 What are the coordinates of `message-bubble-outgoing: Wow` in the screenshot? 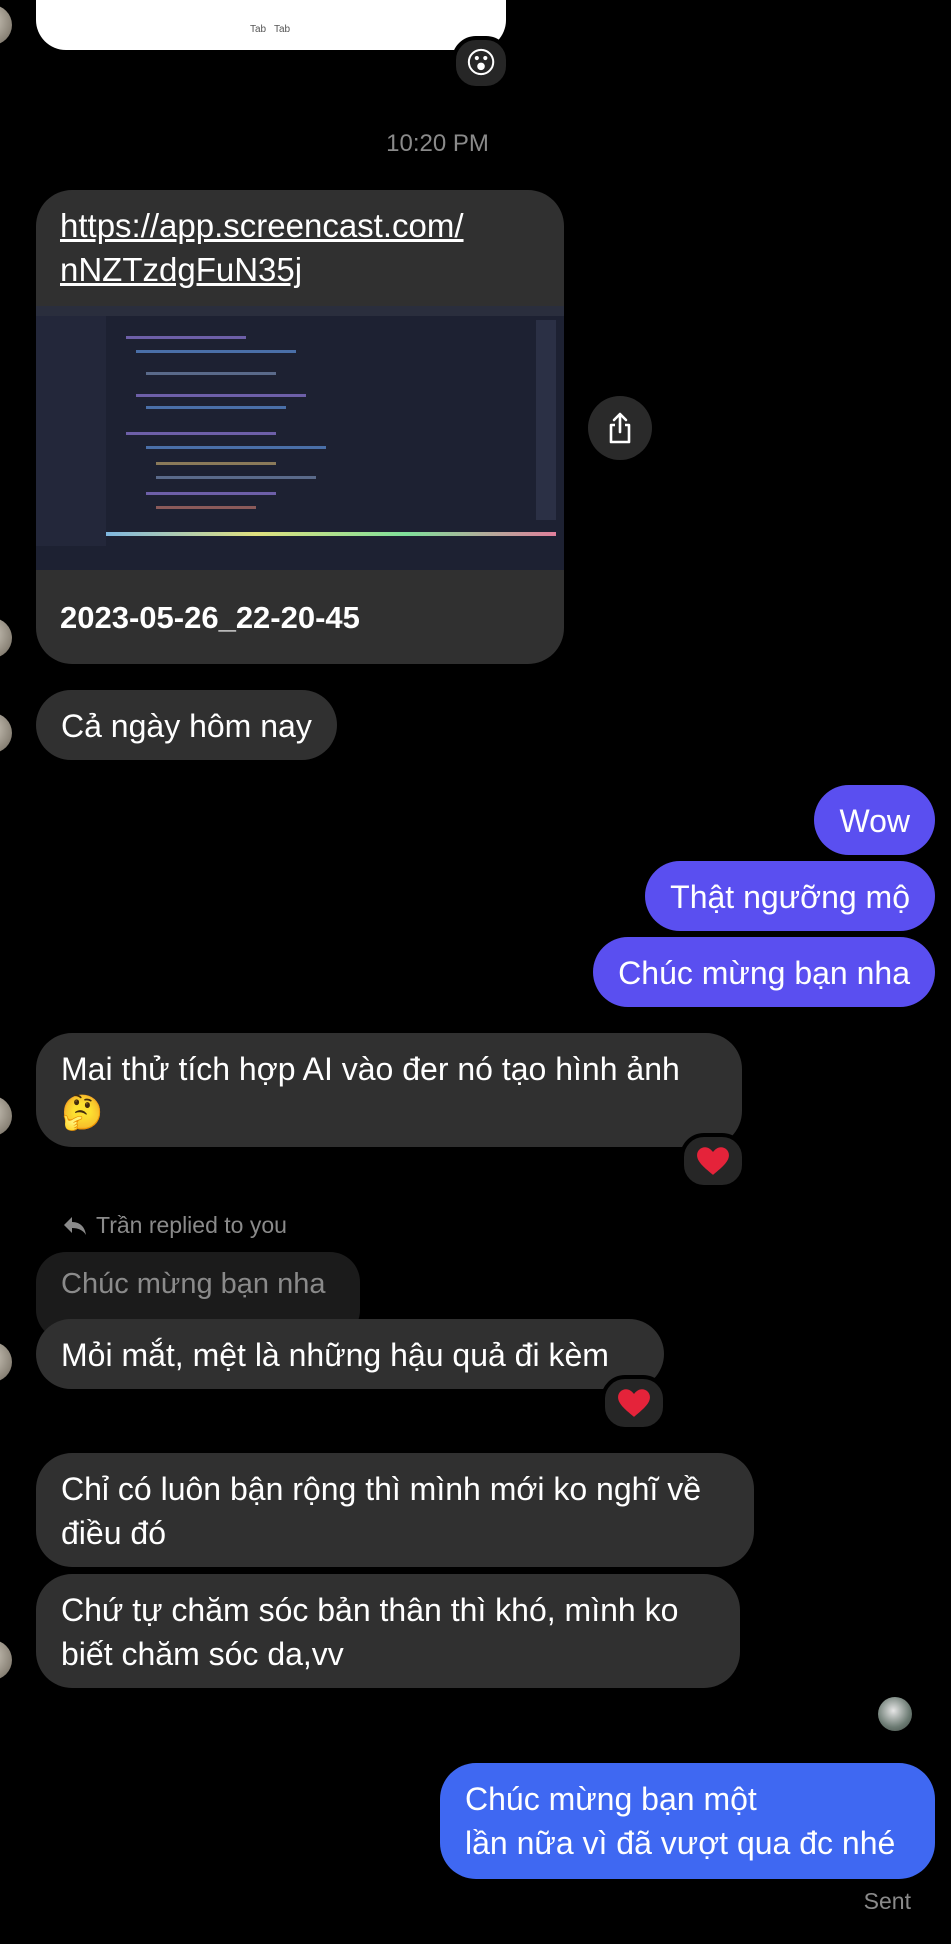 It's located at (874, 820).